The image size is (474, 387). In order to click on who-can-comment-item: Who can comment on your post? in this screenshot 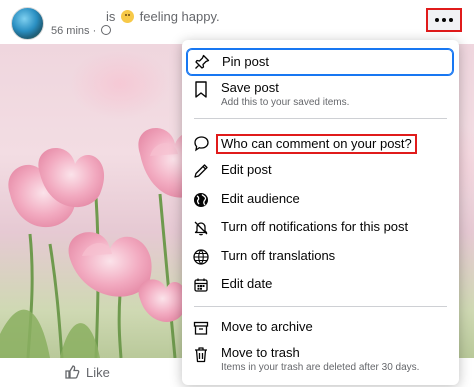, I will do `click(320, 144)`.